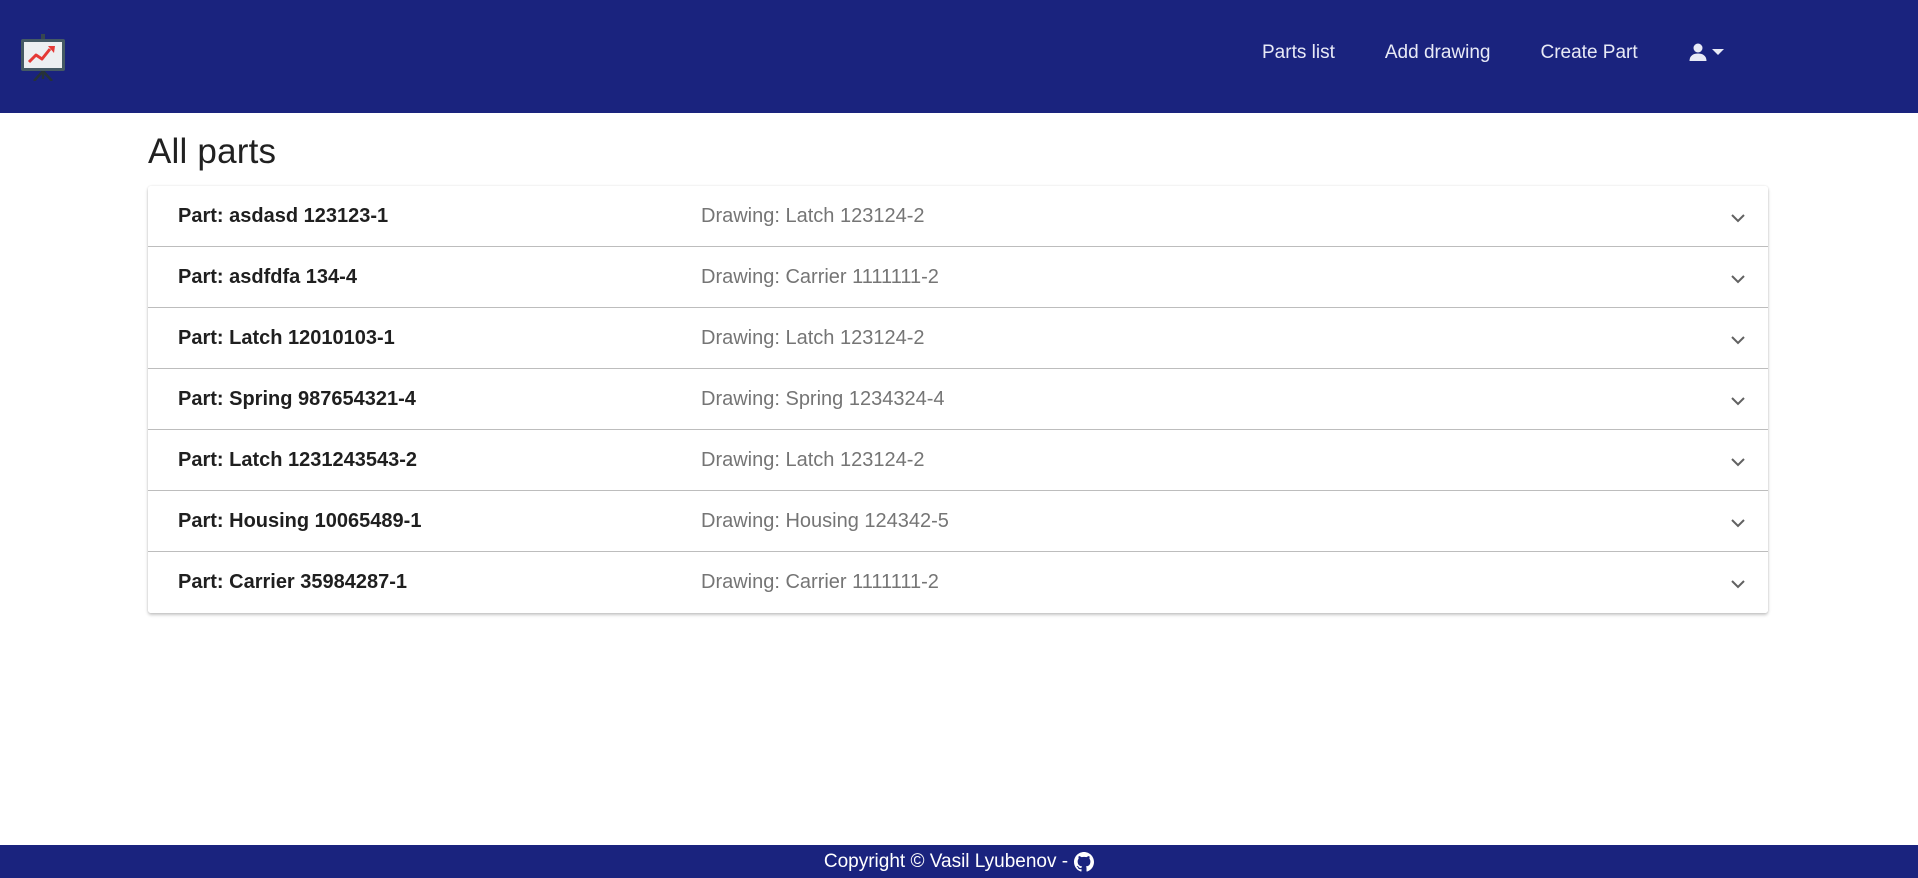 This screenshot has width=1918, height=878. Describe the element at coordinates (1438, 53) in the screenshot. I see `nav-add-drawing-link: Add drawing` at that location.